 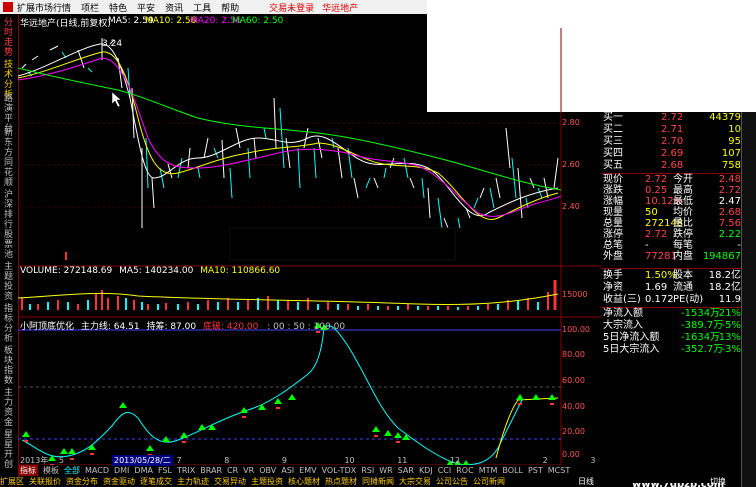 What do you see at coordinates (683, 287) in the screenshot?
I see `stat-label: 流通` at bounding box center [683, 287].